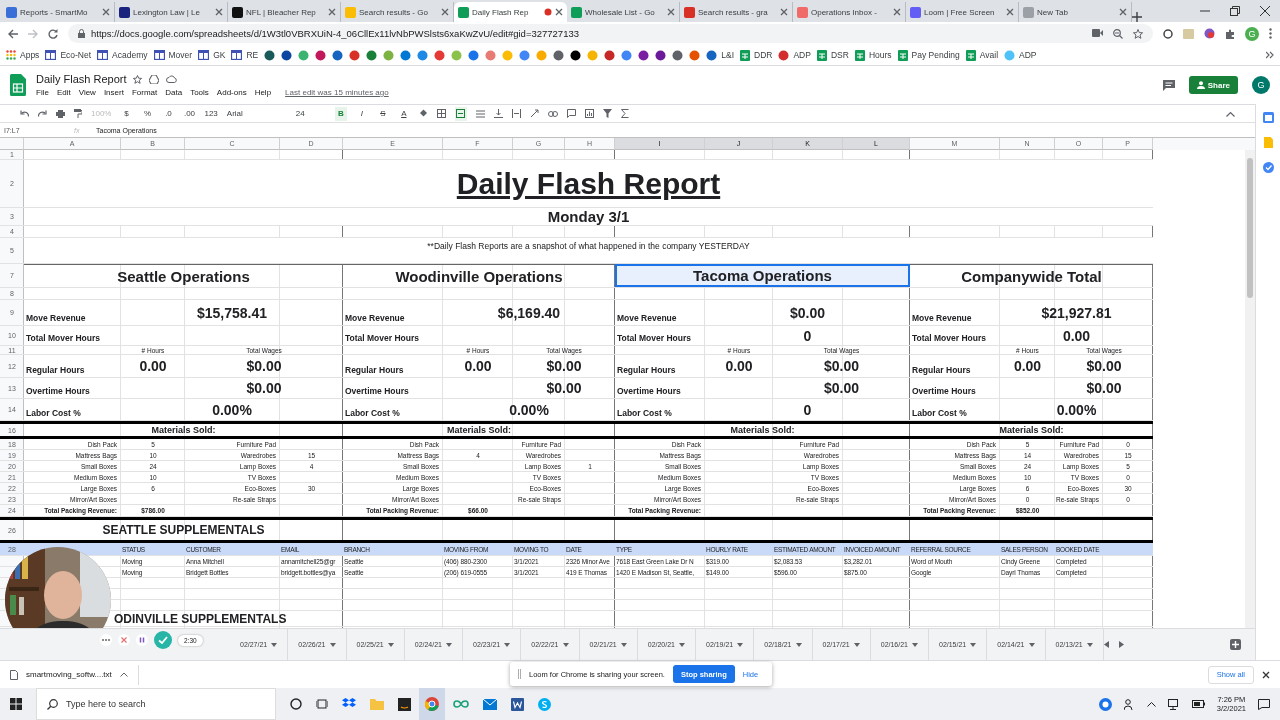 The height and width of the screenshot is (720, 1280). Describe the element at coordinates (212, 55) in the screenshot. I see `bookmark: GK` at that location.